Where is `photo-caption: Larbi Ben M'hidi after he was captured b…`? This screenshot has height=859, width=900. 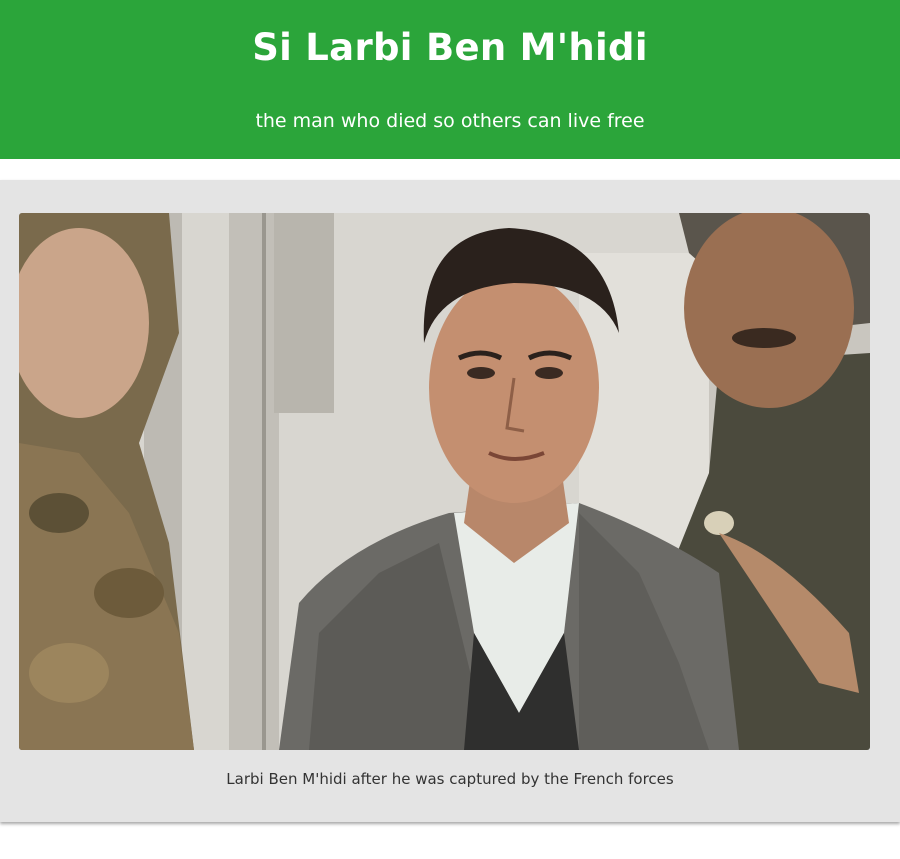 photo-caption: Larbi Ben M'hidi after he was captured b… is located at coordinates (450, 779).